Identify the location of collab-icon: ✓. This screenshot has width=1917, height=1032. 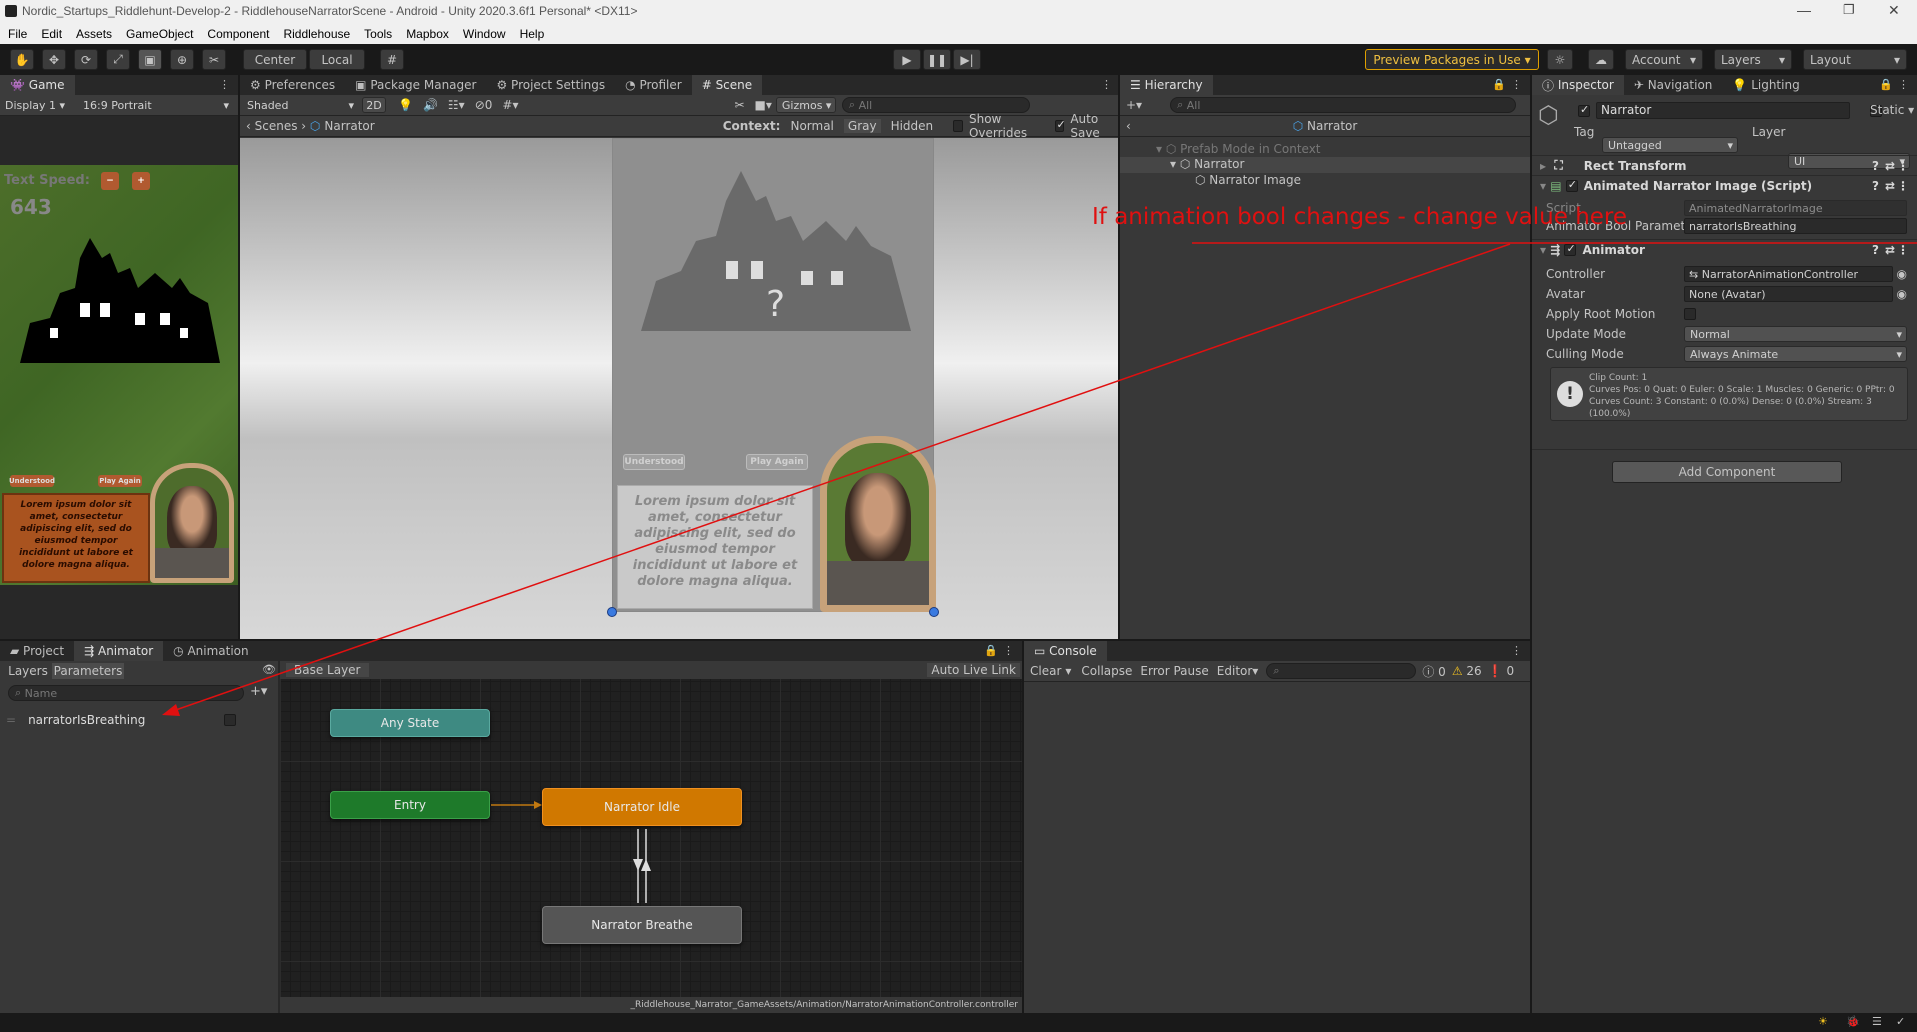
(1900, 1021).